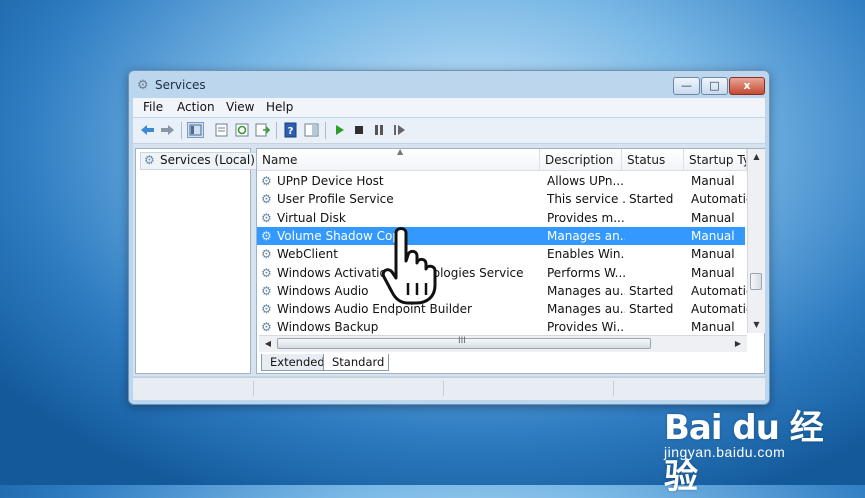 The width and height of the screenshot is (865, 498). What do you see at coordinates (738, 344) in the screenshot?
I see `scroll-right-arrow-icon: ▶` at bounding box center [738, 344].